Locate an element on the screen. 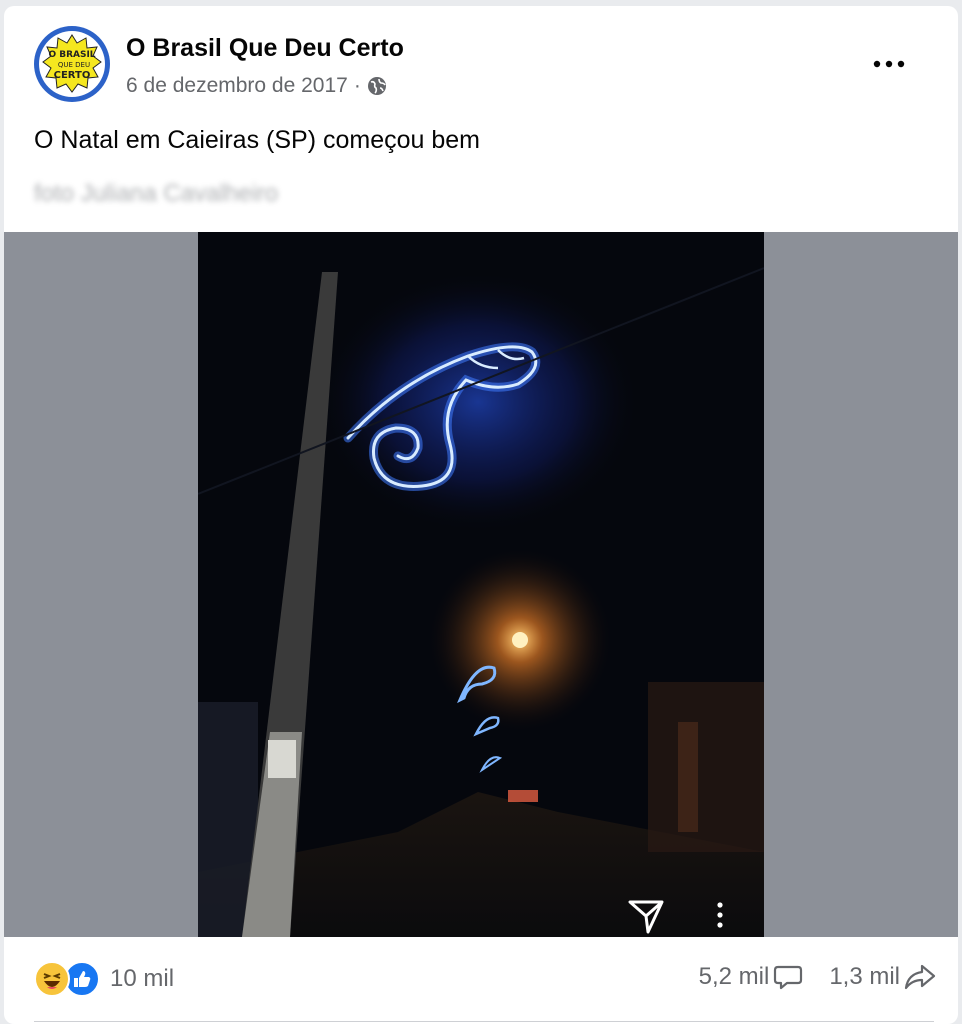  more-dots-icon is located at coordinates (889, 64).